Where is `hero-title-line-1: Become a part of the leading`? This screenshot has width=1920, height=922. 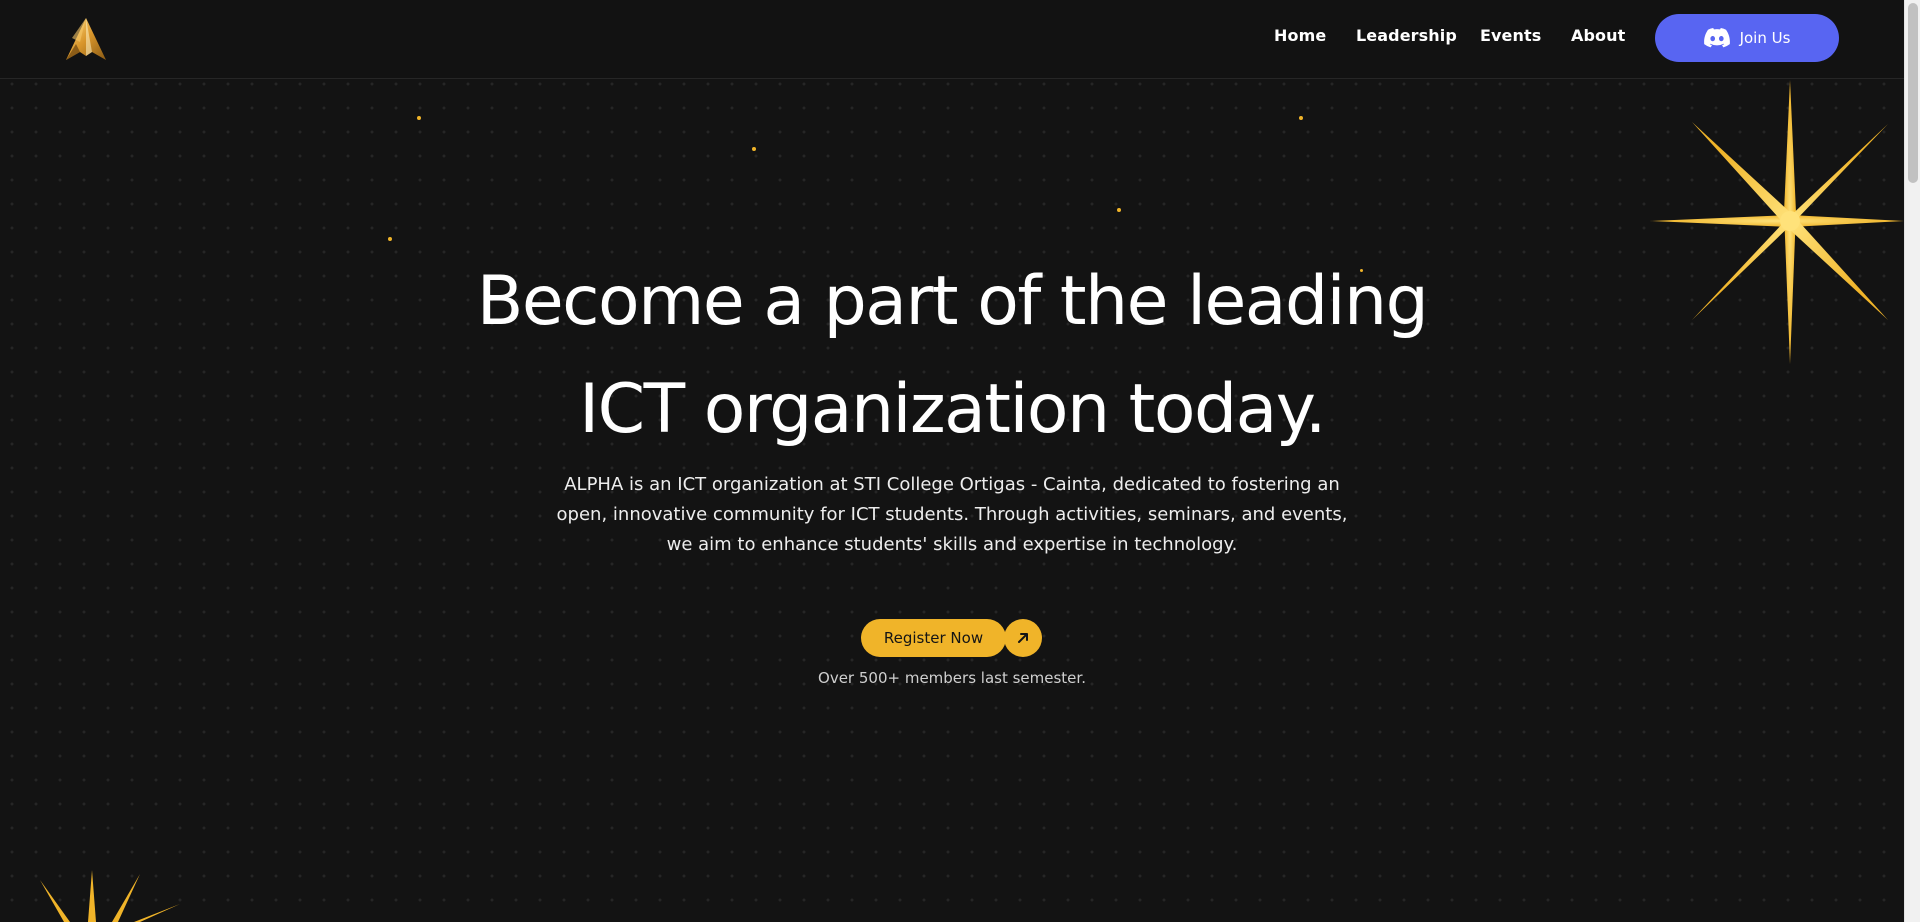 hero-title-line-1: Become a part of the leading is located at coordinates (952, 301).